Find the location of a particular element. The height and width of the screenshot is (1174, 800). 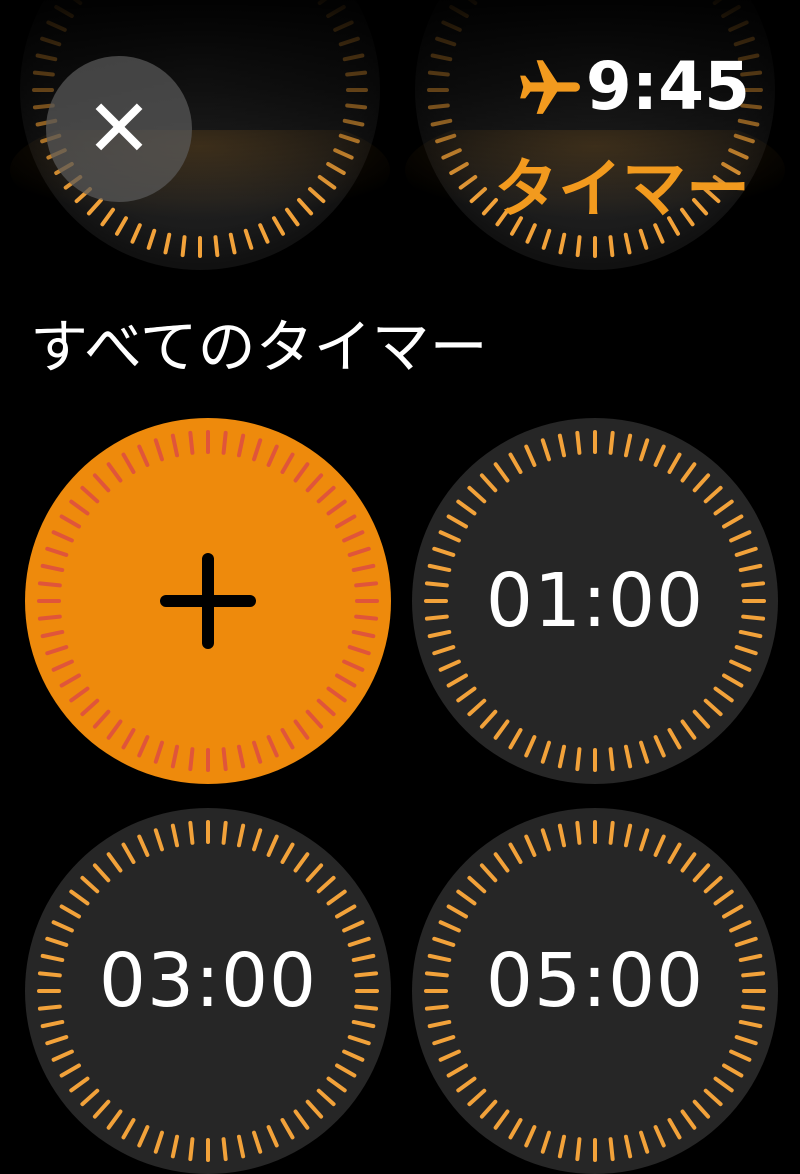

timer-preset-1min: 01:00 is located at coordinates (595, 601).